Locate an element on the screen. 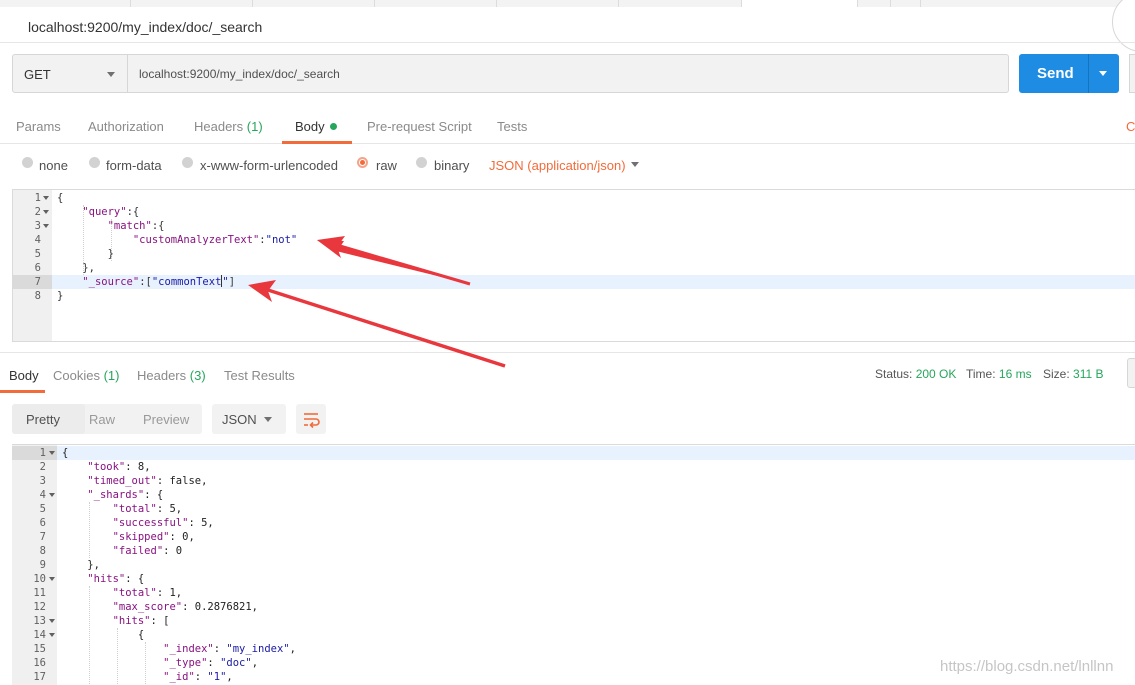 This screenshot has height=685, width=1135. annotation-arrows is located at coordinates (377, 302).